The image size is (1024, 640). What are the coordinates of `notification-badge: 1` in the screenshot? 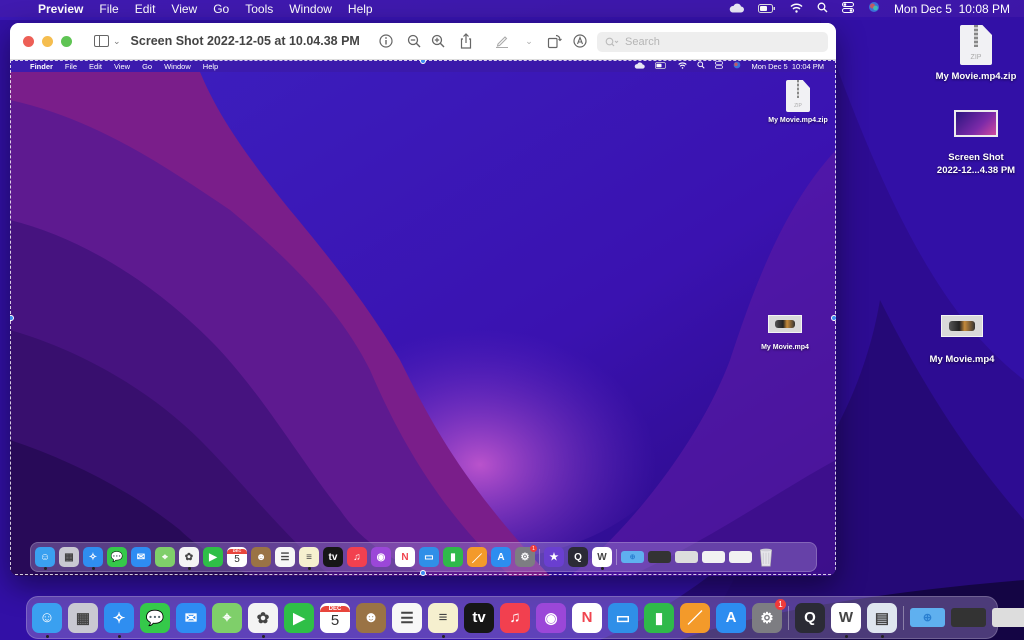 It's located at (780, 604).